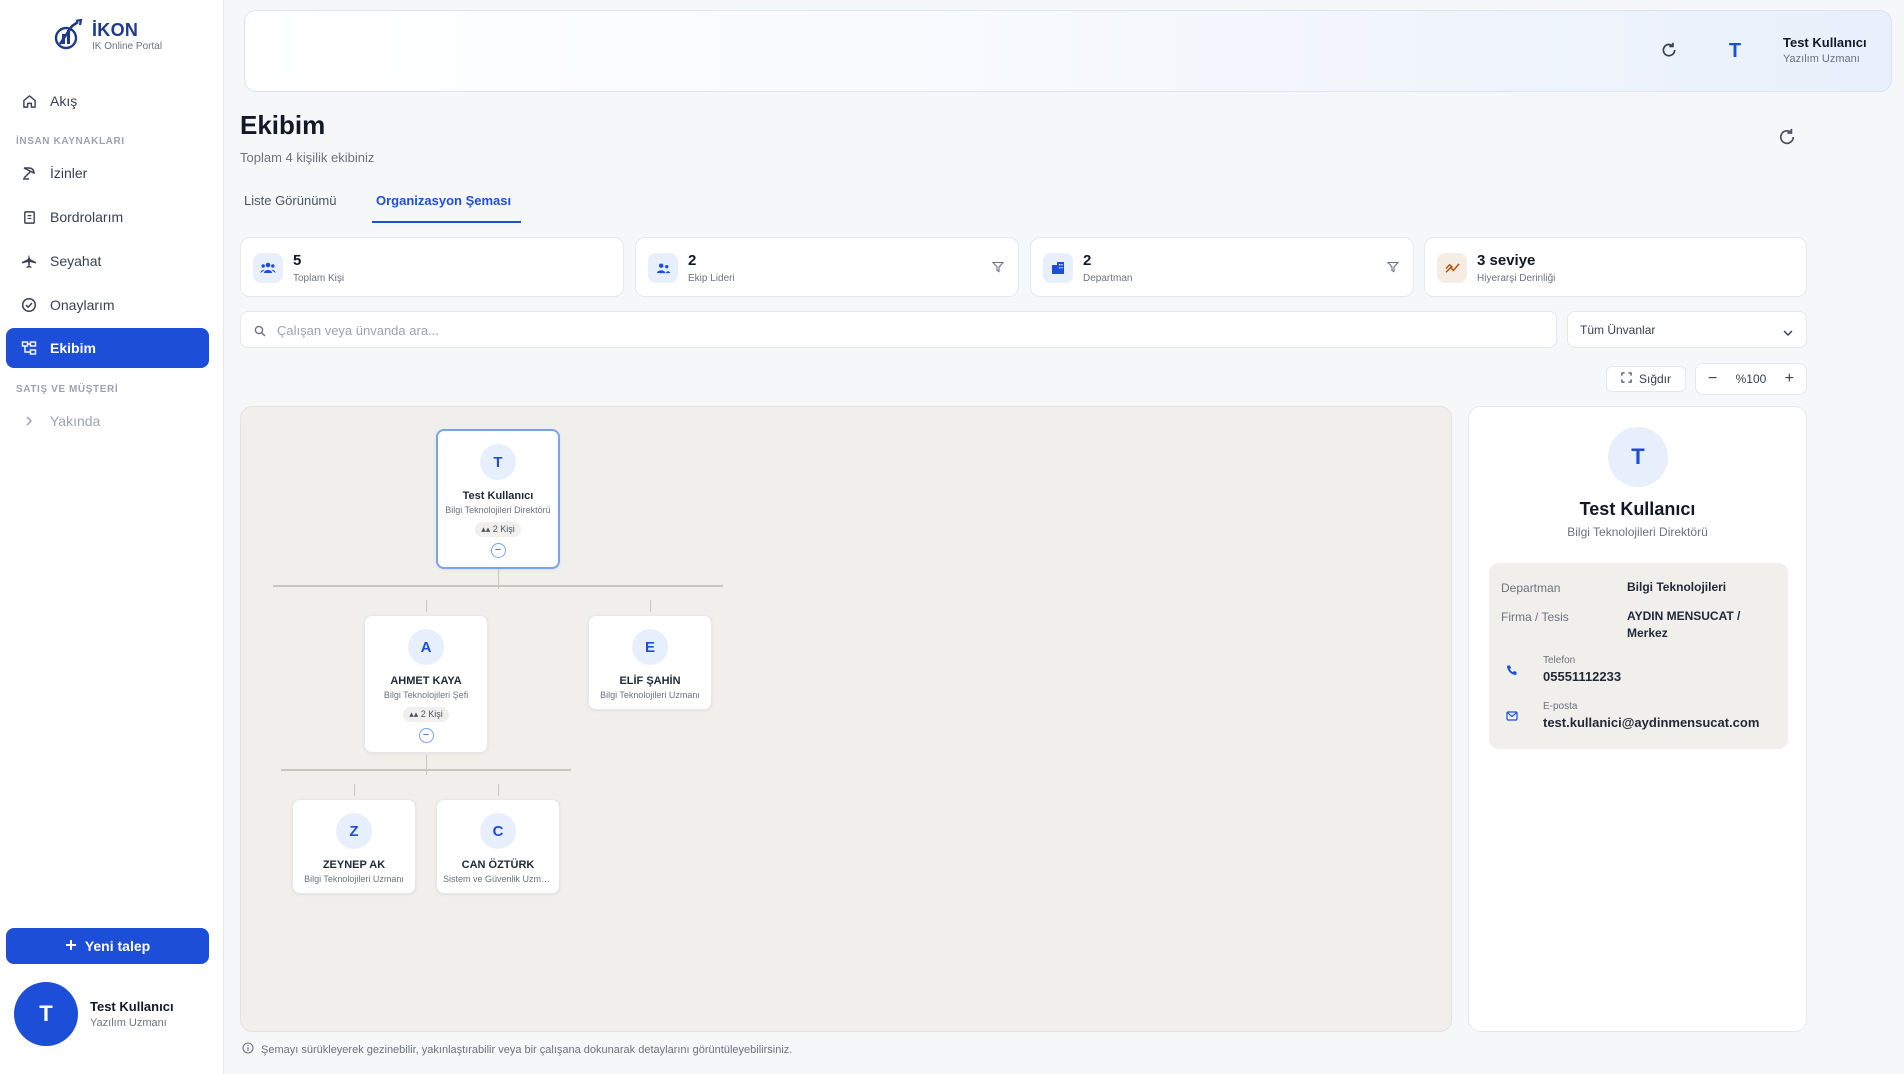  Describe the element at coordinates (82, 305) in the screenshot. I see `sidebar-item-label: Onaylarım` at that location.